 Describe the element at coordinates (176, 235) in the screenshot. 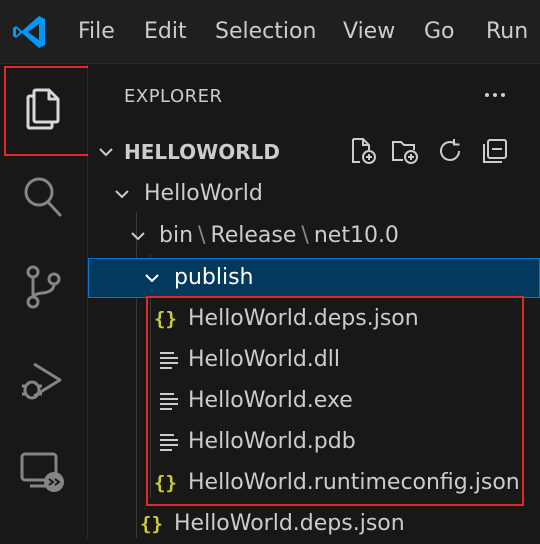

I see `path-segment-bin: bin` at that location.